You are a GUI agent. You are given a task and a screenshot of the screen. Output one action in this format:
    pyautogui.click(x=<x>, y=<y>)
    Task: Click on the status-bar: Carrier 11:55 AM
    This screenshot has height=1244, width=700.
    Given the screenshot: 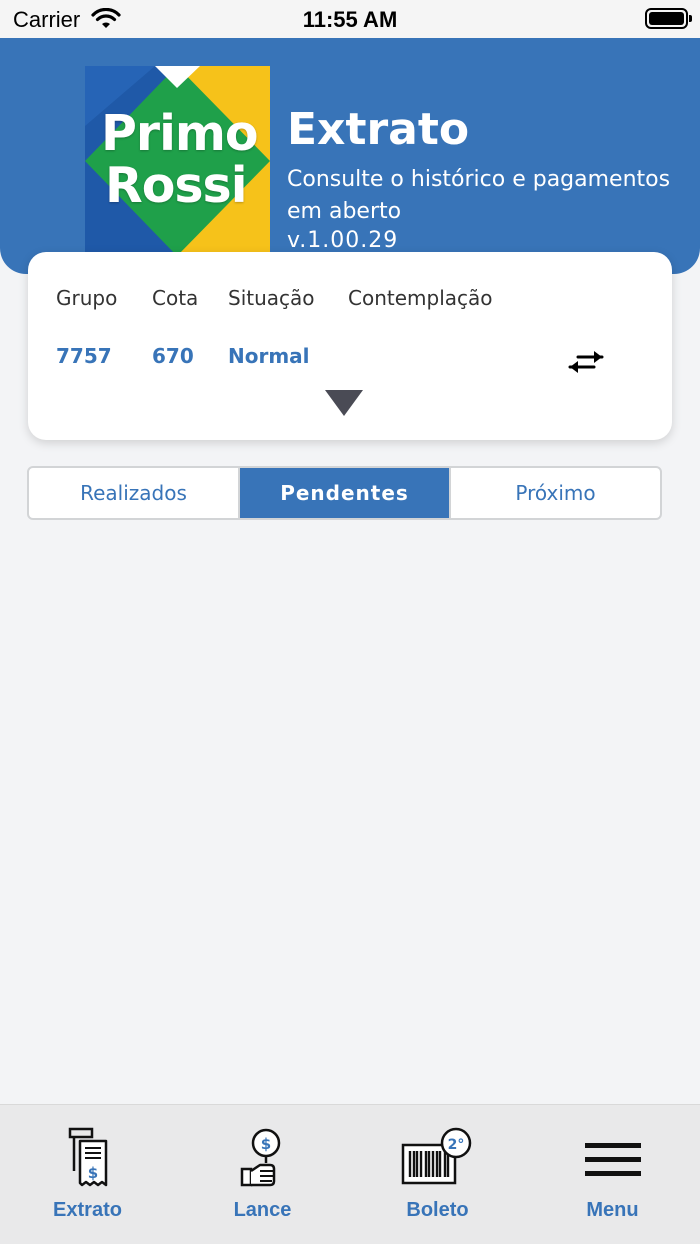 What is the action you would take?
    pyautogui.click(x=350, y=19)
    